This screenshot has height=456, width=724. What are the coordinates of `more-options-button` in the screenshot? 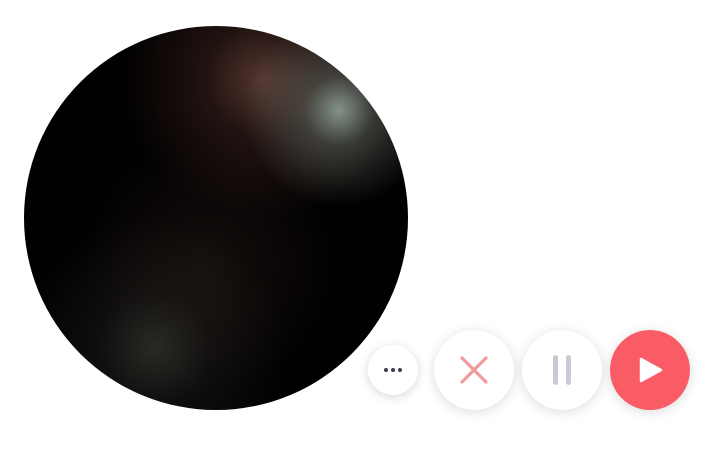 It's located at (393, 370).